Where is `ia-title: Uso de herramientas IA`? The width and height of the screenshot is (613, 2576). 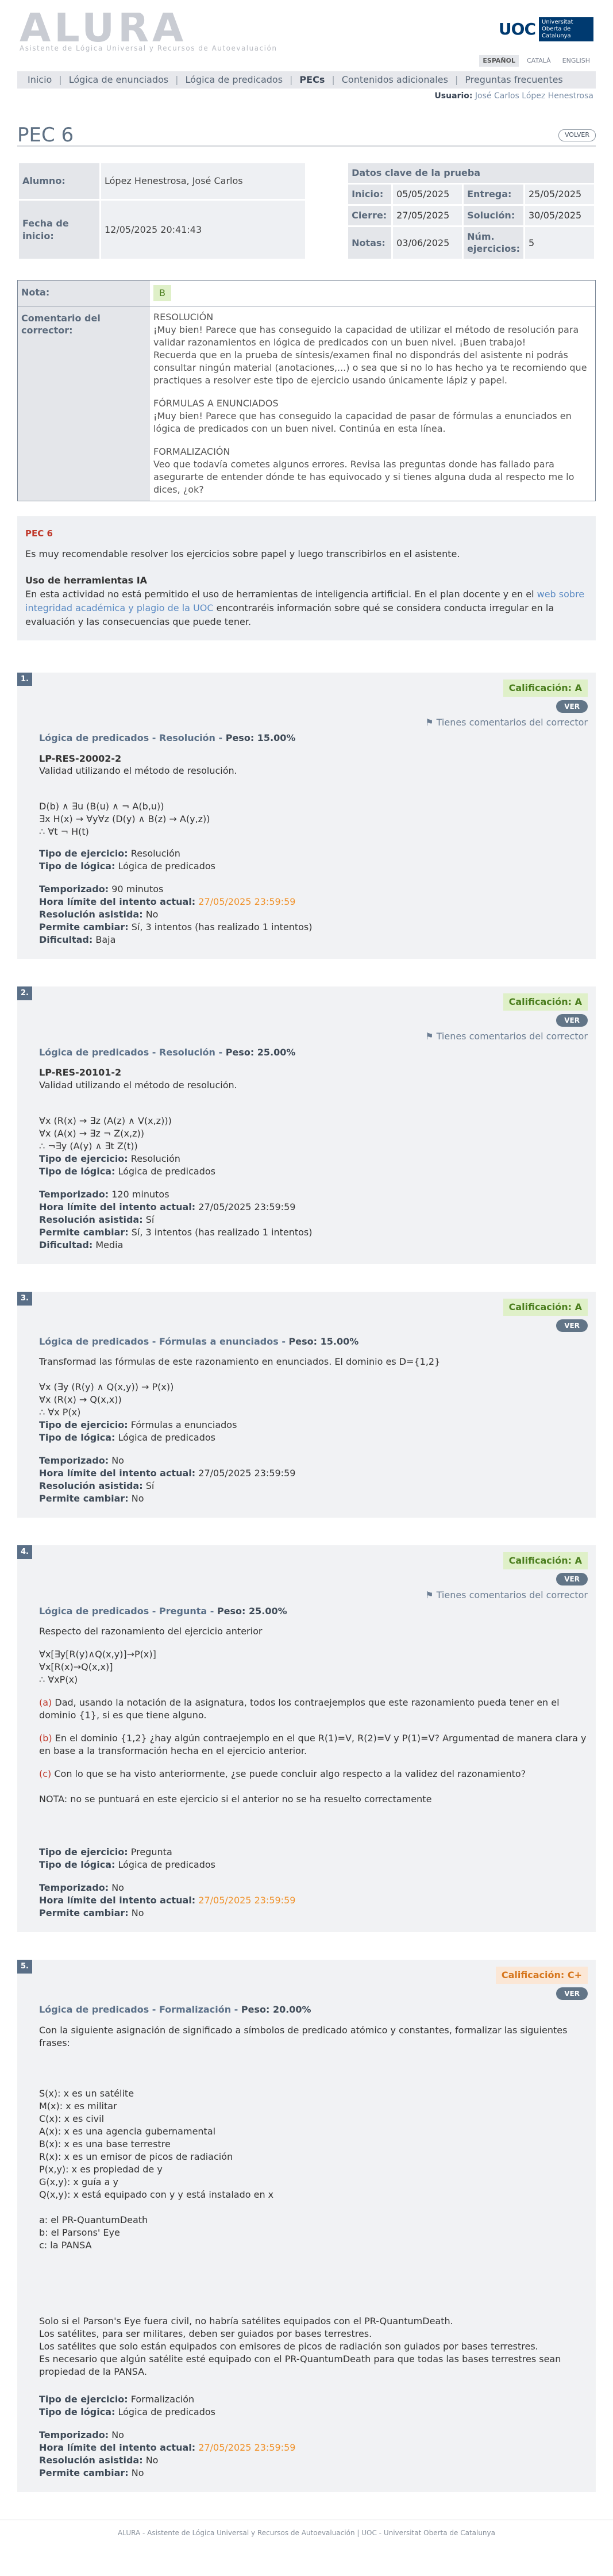
ia-title: Uso de herramientas IA is located at coordinates (86, 580).